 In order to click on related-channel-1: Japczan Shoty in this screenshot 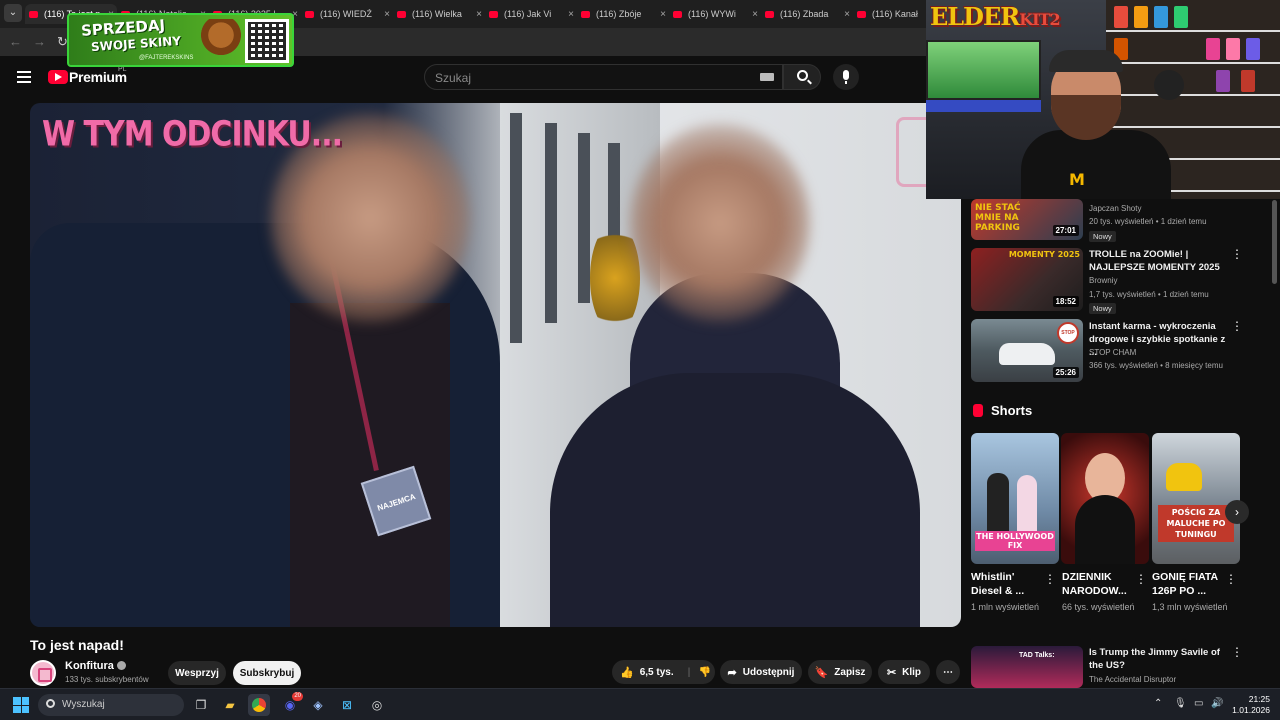, I will do `click(1115, 208)`.